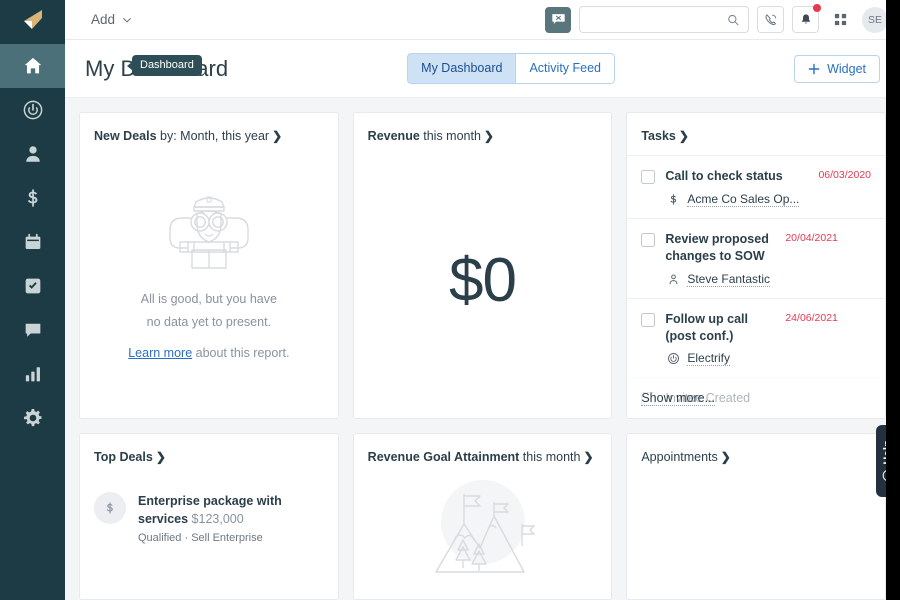  I want to click on card-revenue-goal-title: Revenue Goal Attainment, so click(443, 457).